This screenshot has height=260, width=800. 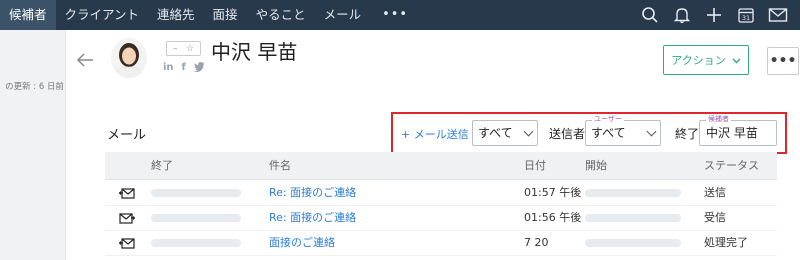 What do you see at coordinates (199, 68) in the screenshot?
I see `twitter-icon` at bounding box center [199, 68].